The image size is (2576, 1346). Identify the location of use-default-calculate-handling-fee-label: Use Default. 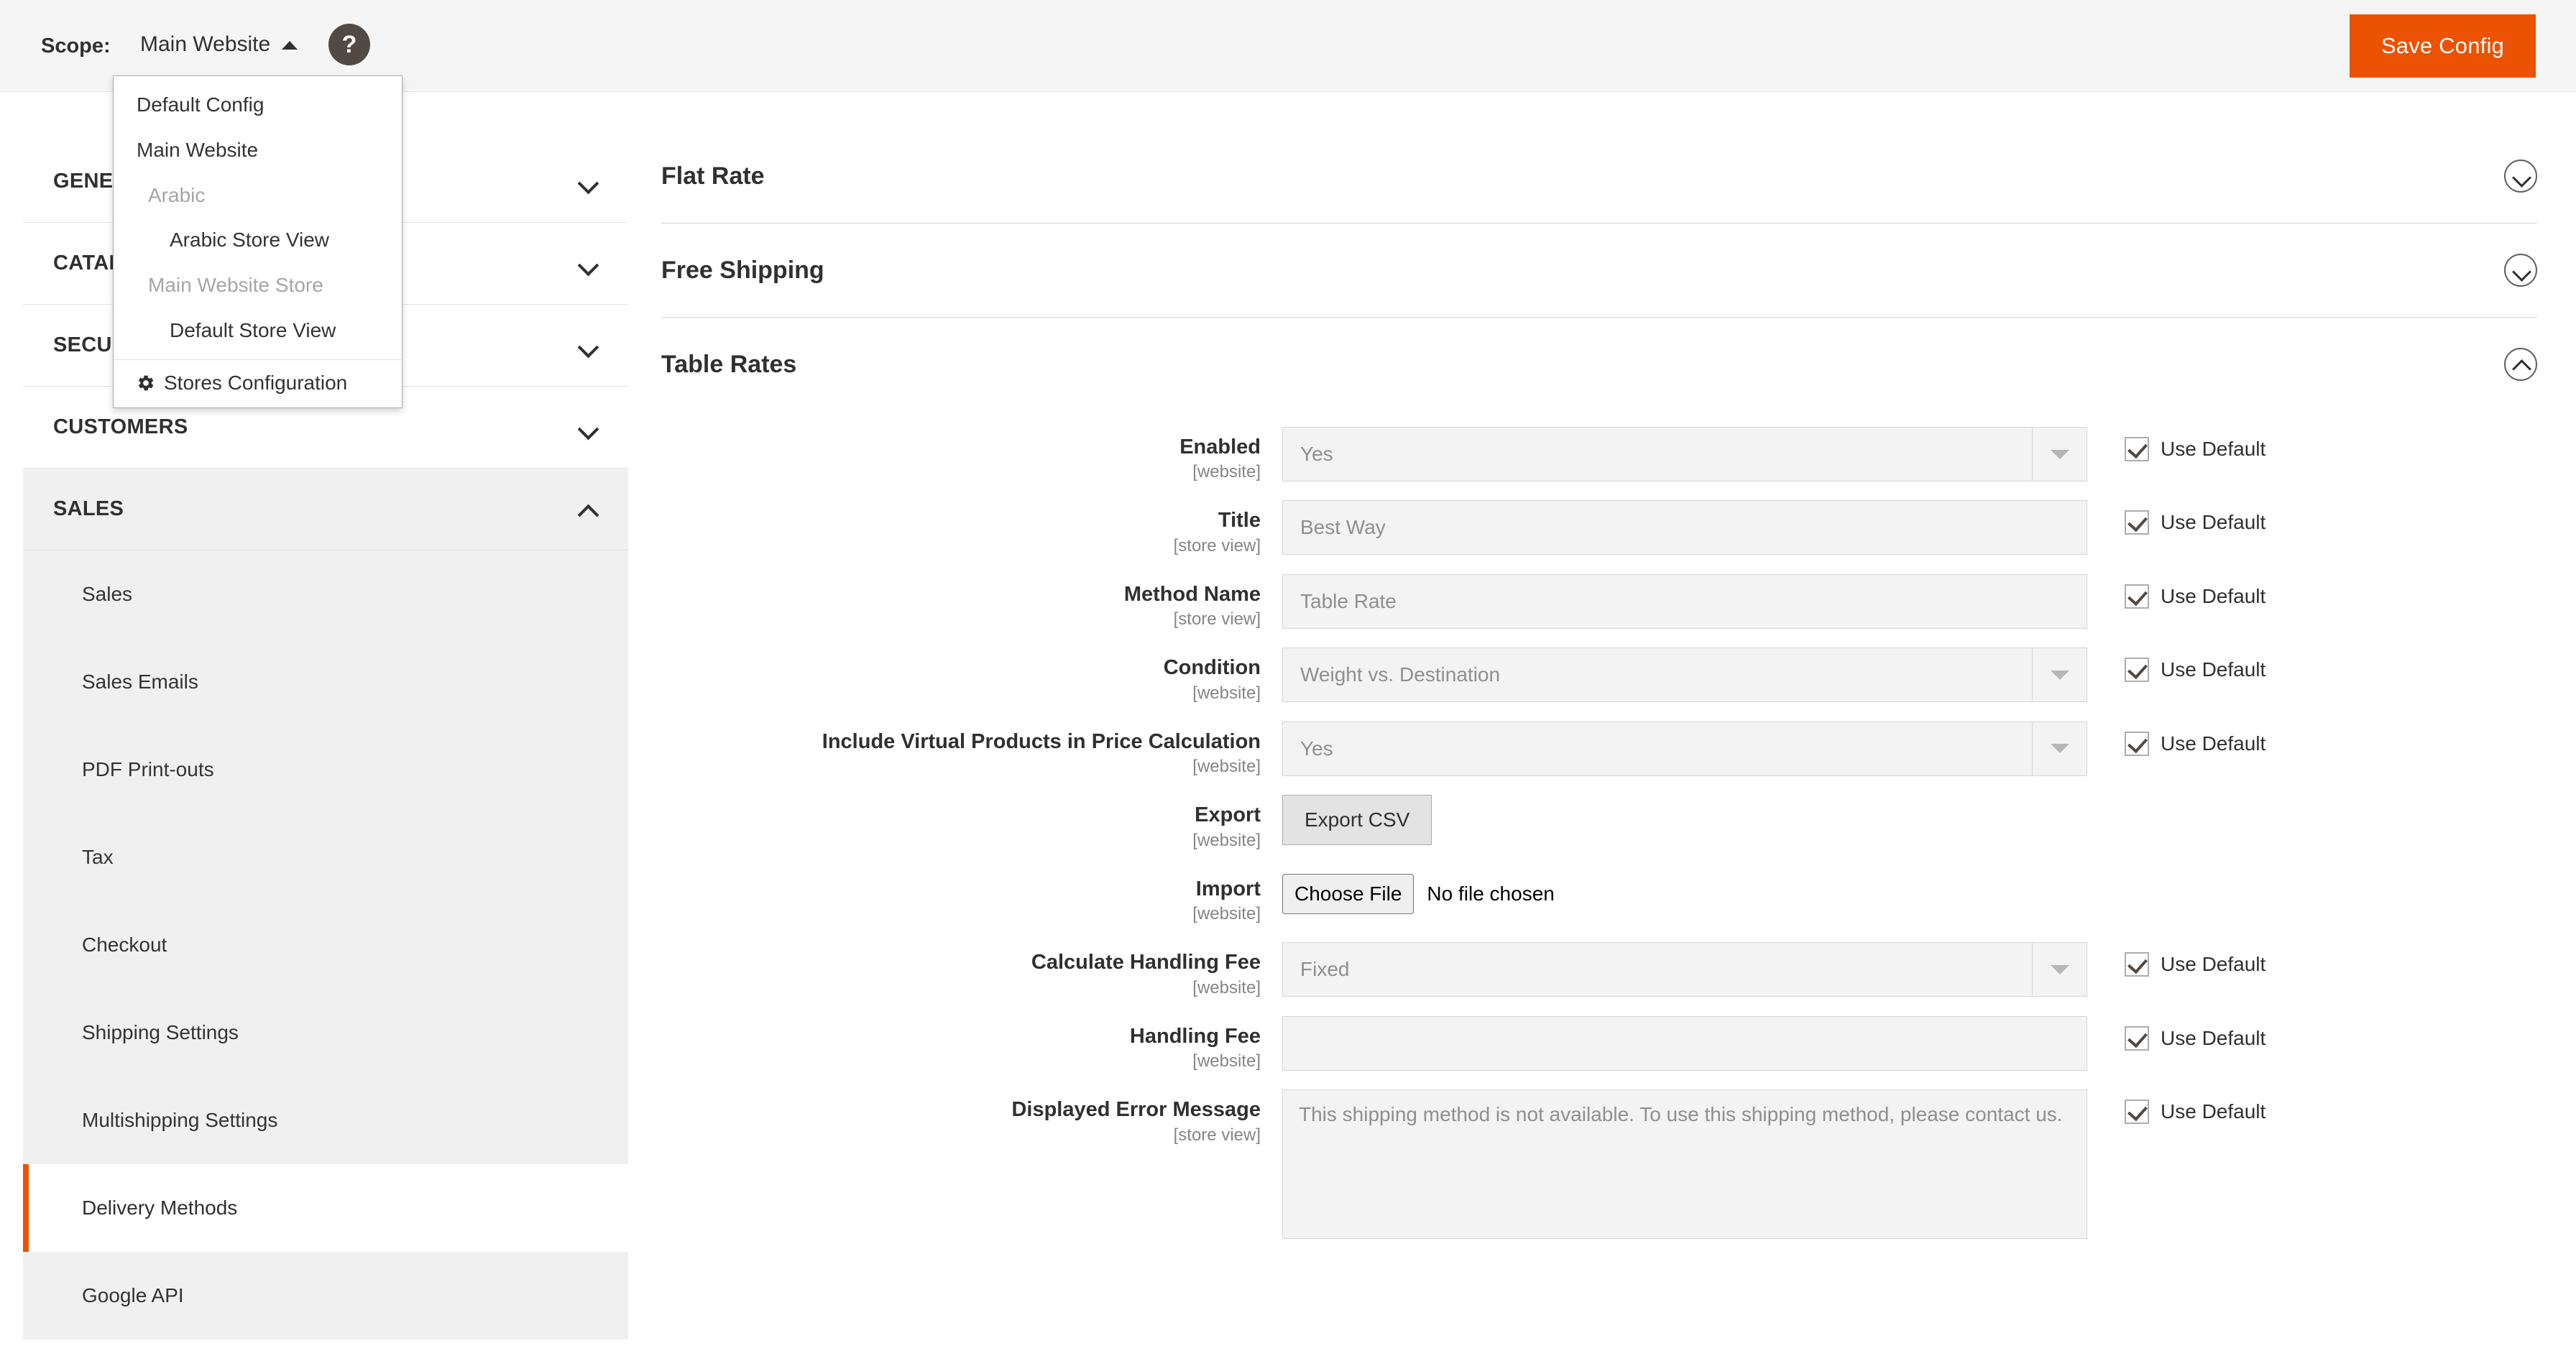
(2213, 964).